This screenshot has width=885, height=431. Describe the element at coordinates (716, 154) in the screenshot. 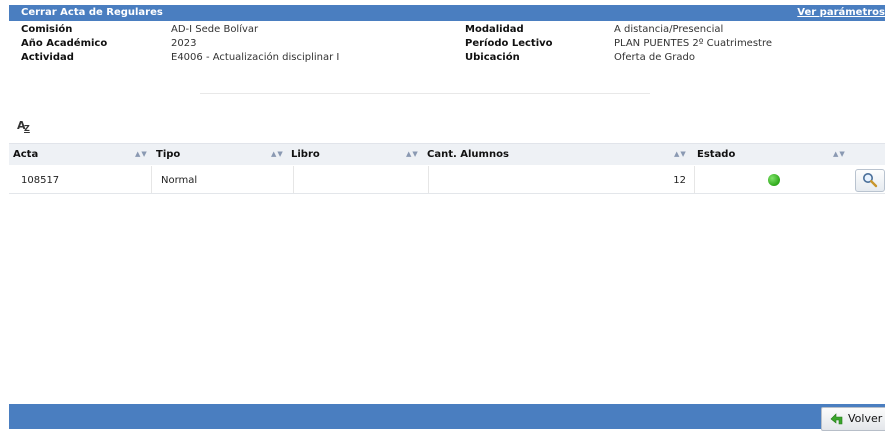

I see `col-header-estado: Estado` at that location.